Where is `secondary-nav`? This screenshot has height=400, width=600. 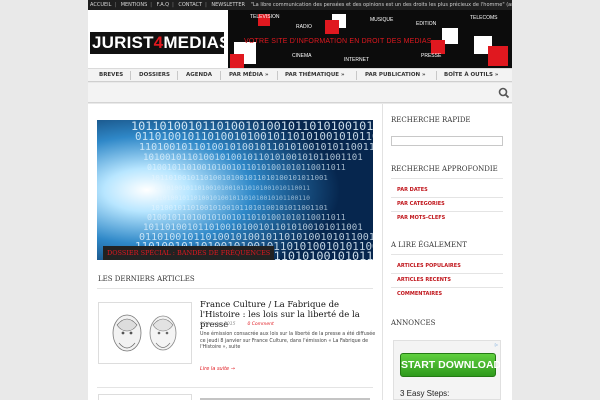
secondary-nav is located at coordinates (300, 93).